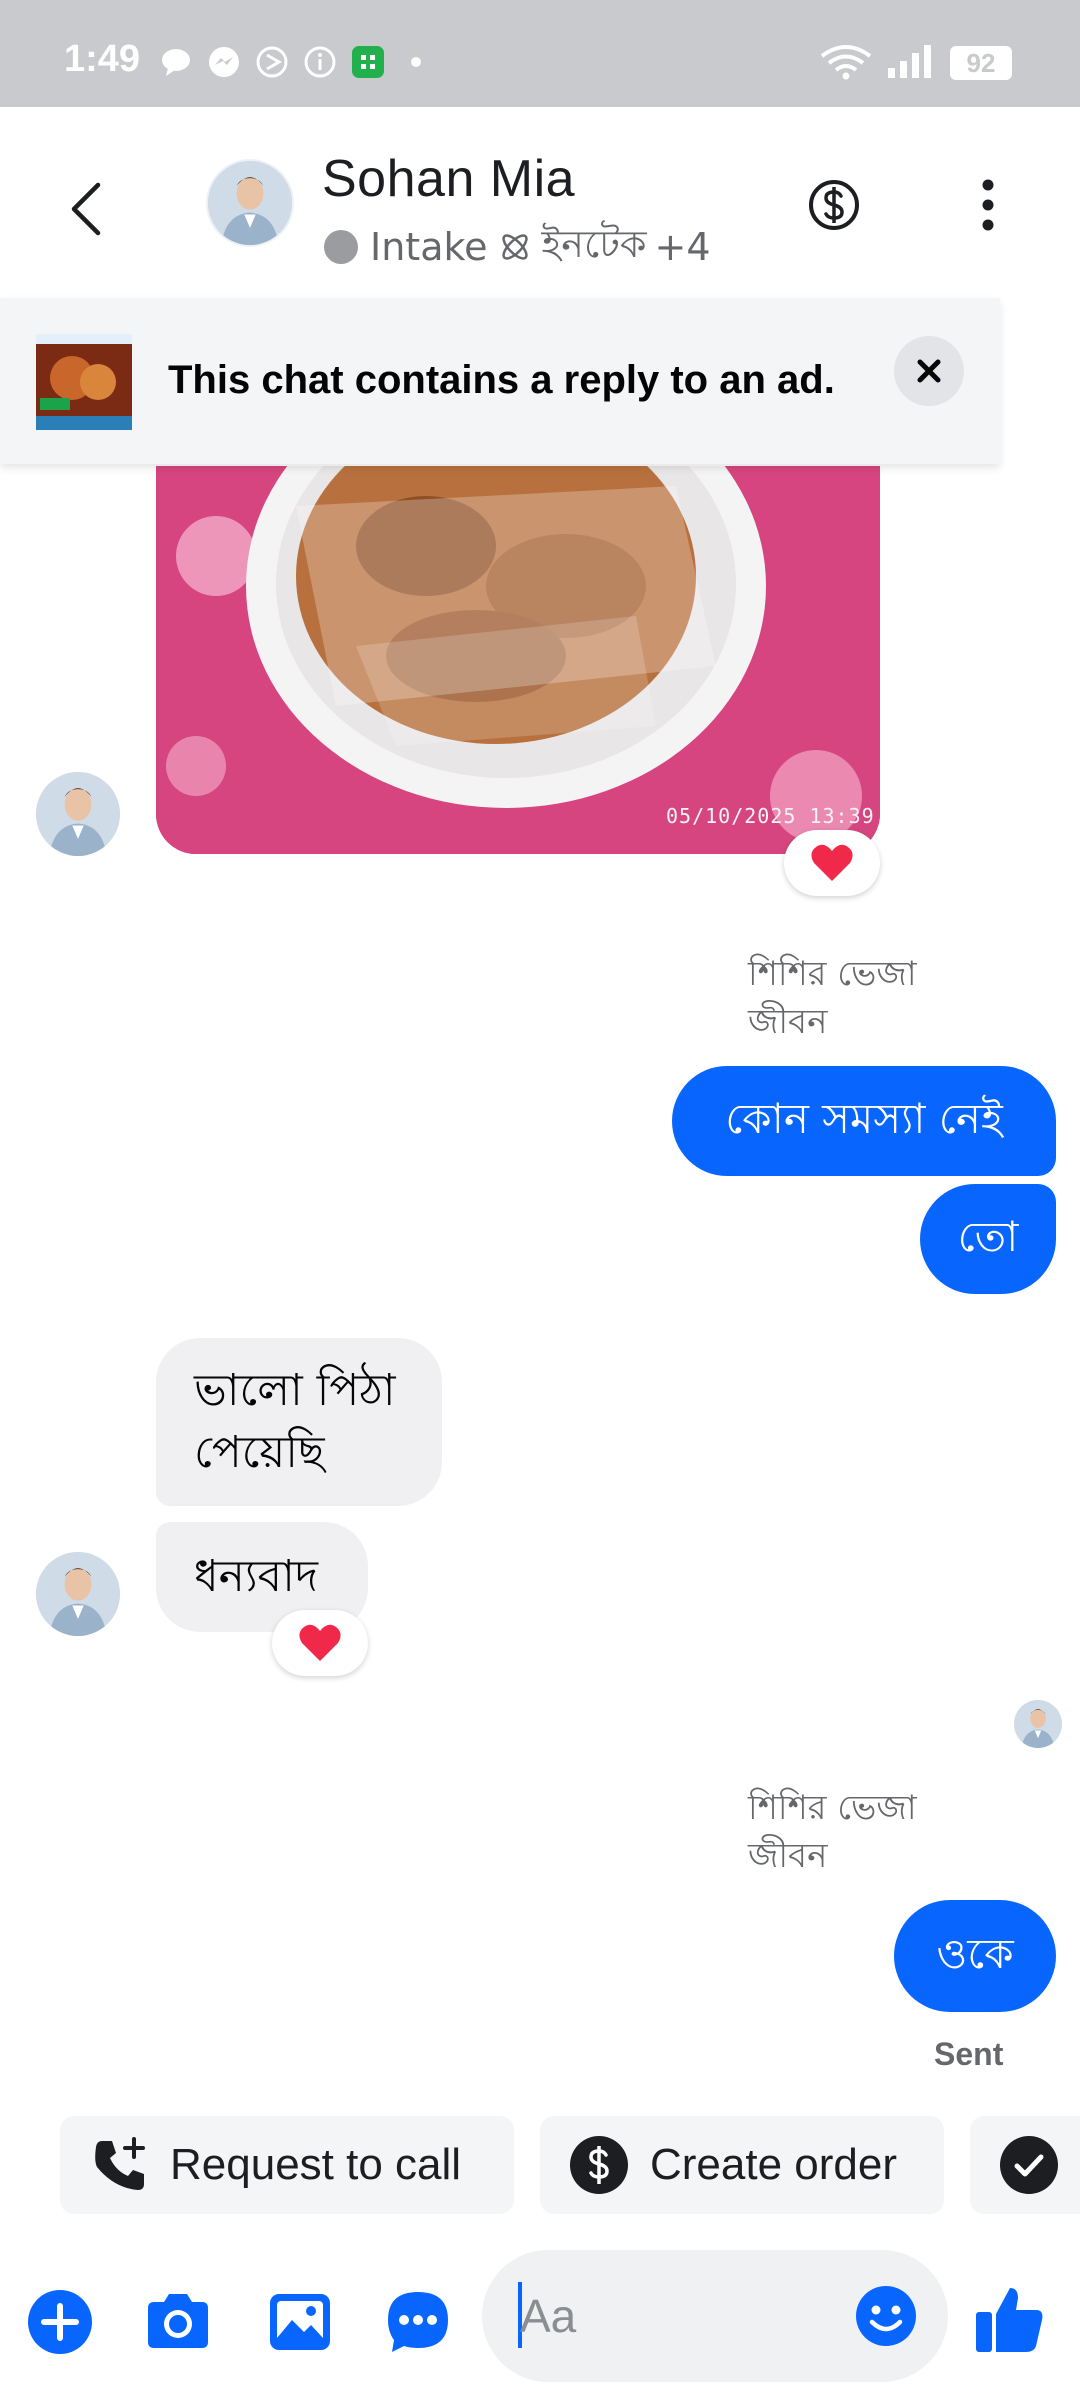  I want to click on app-icon, so click(368, 62).